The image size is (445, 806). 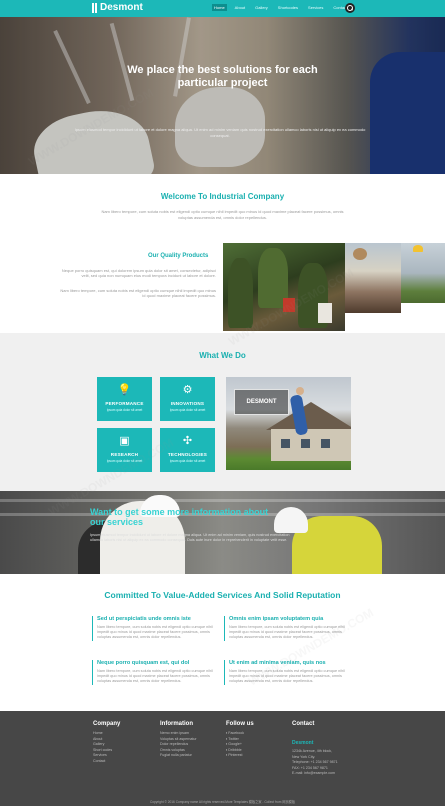 I want to click on image-label-box: DESMONT, so click(x=261, y=402).